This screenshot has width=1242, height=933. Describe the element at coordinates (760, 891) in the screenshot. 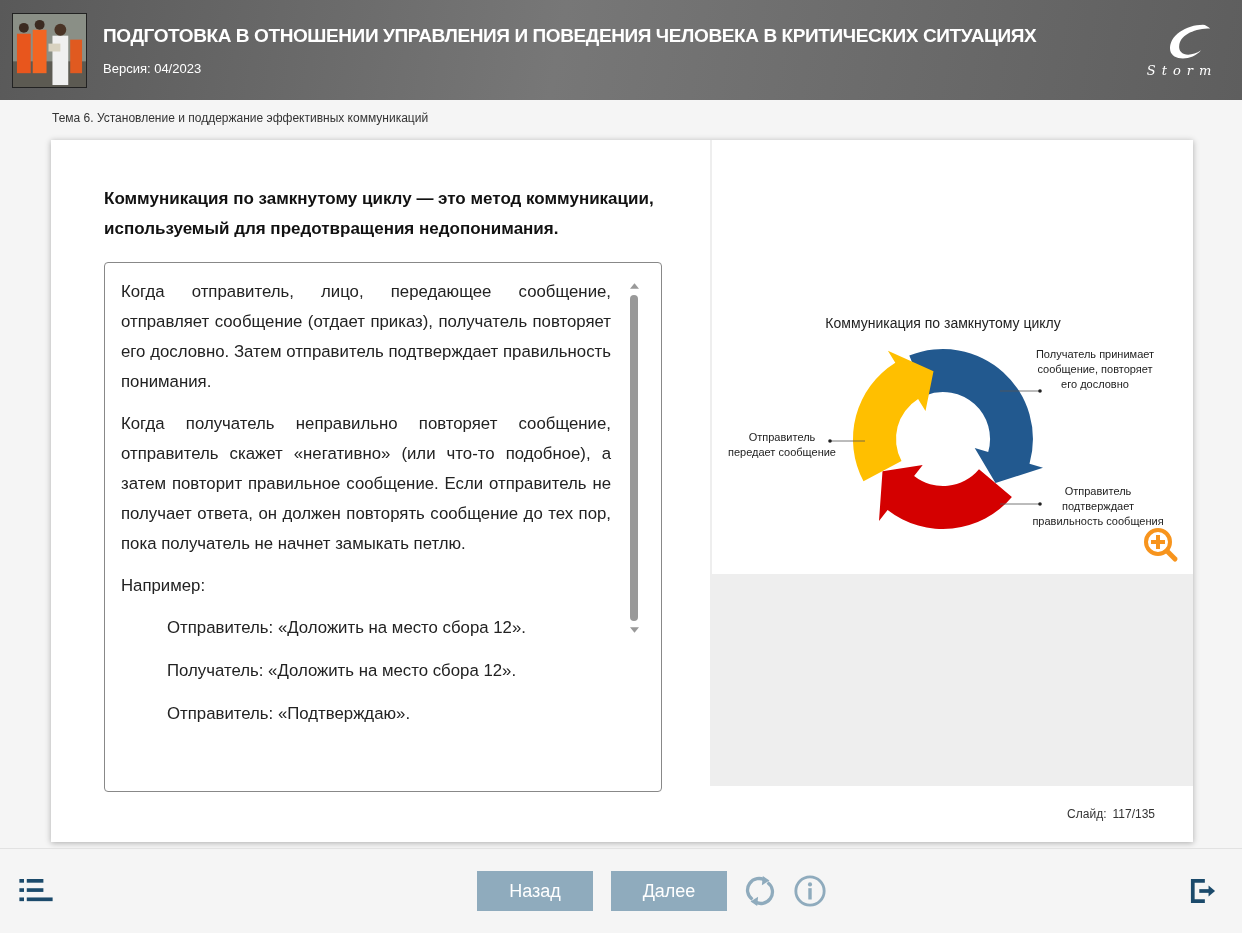

I see `refresh-icon` at that location.